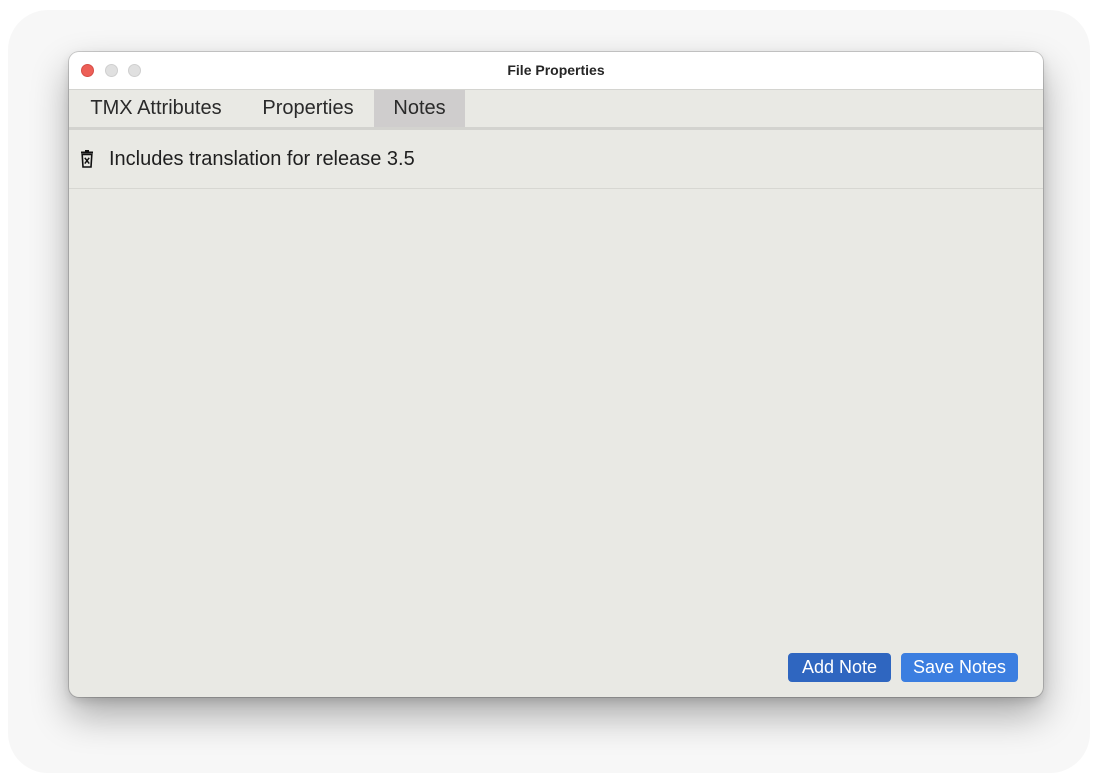 The height and width of the screenshot is (779, 1094). Describe the element at coordinates (839, 667) in the screenshot. I see `add-note-button: Add Note` at that location.